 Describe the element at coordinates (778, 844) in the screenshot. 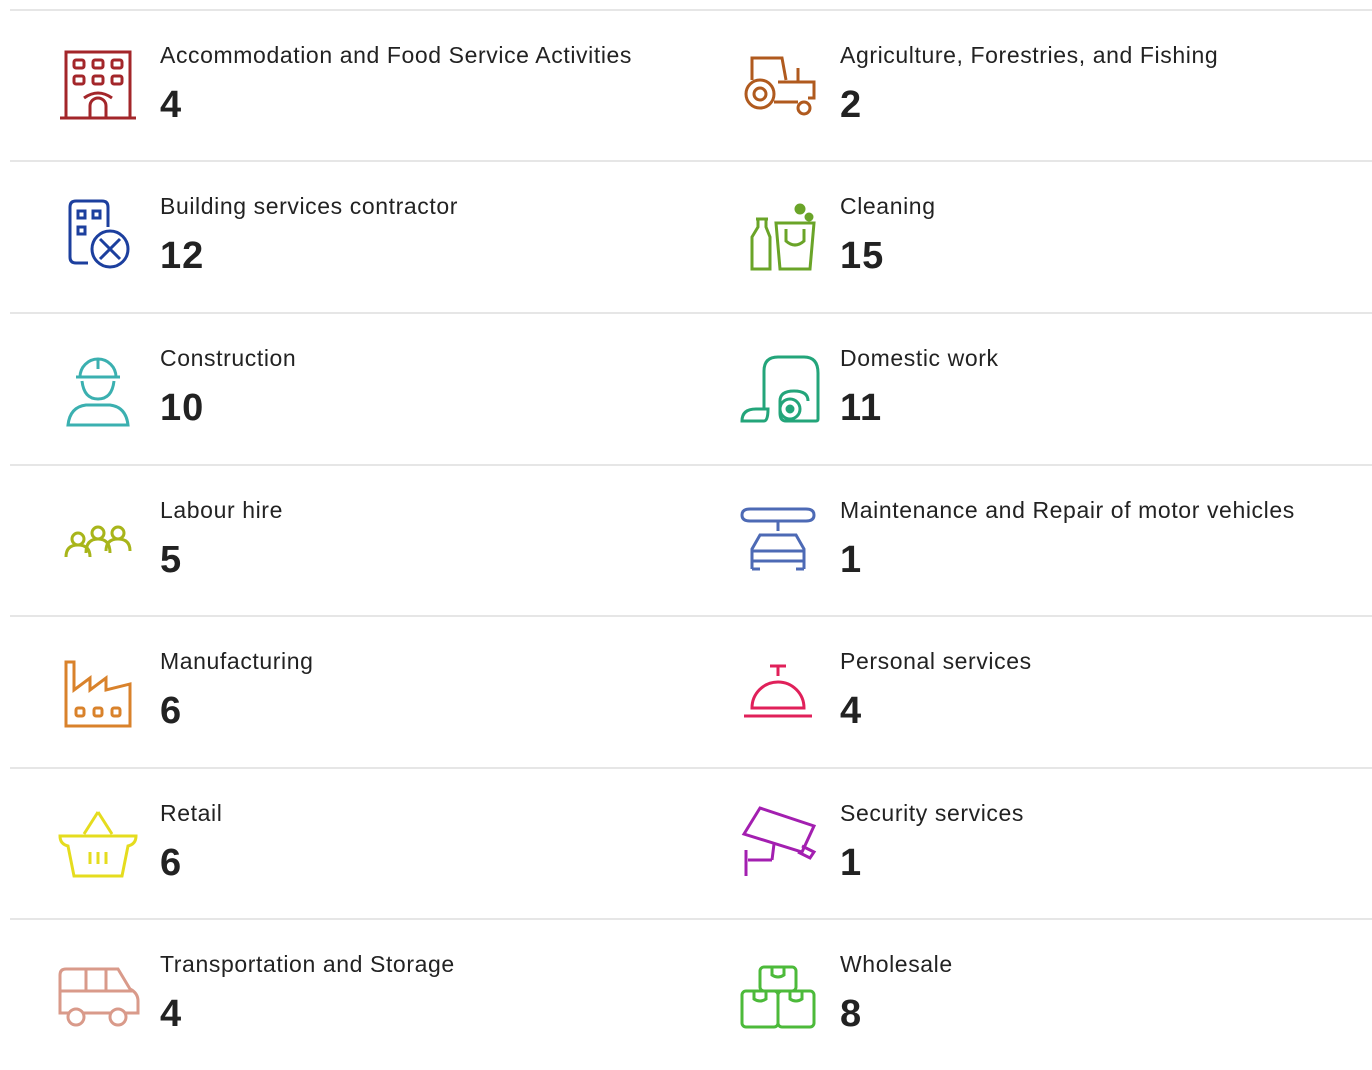

I see `security-camera-icon` at that location.